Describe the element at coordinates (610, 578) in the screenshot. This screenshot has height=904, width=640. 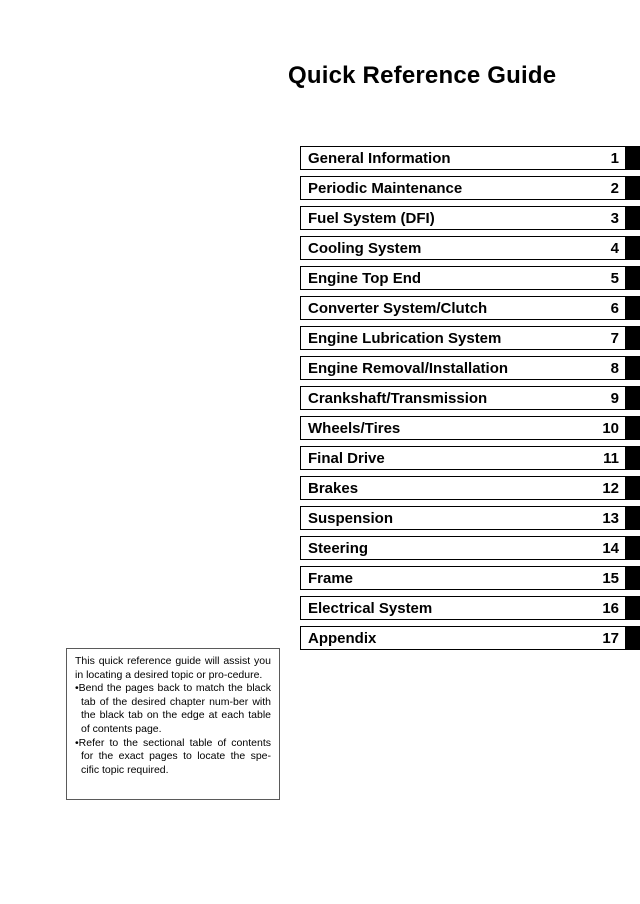
I see `chapter-number: 15` at that location.